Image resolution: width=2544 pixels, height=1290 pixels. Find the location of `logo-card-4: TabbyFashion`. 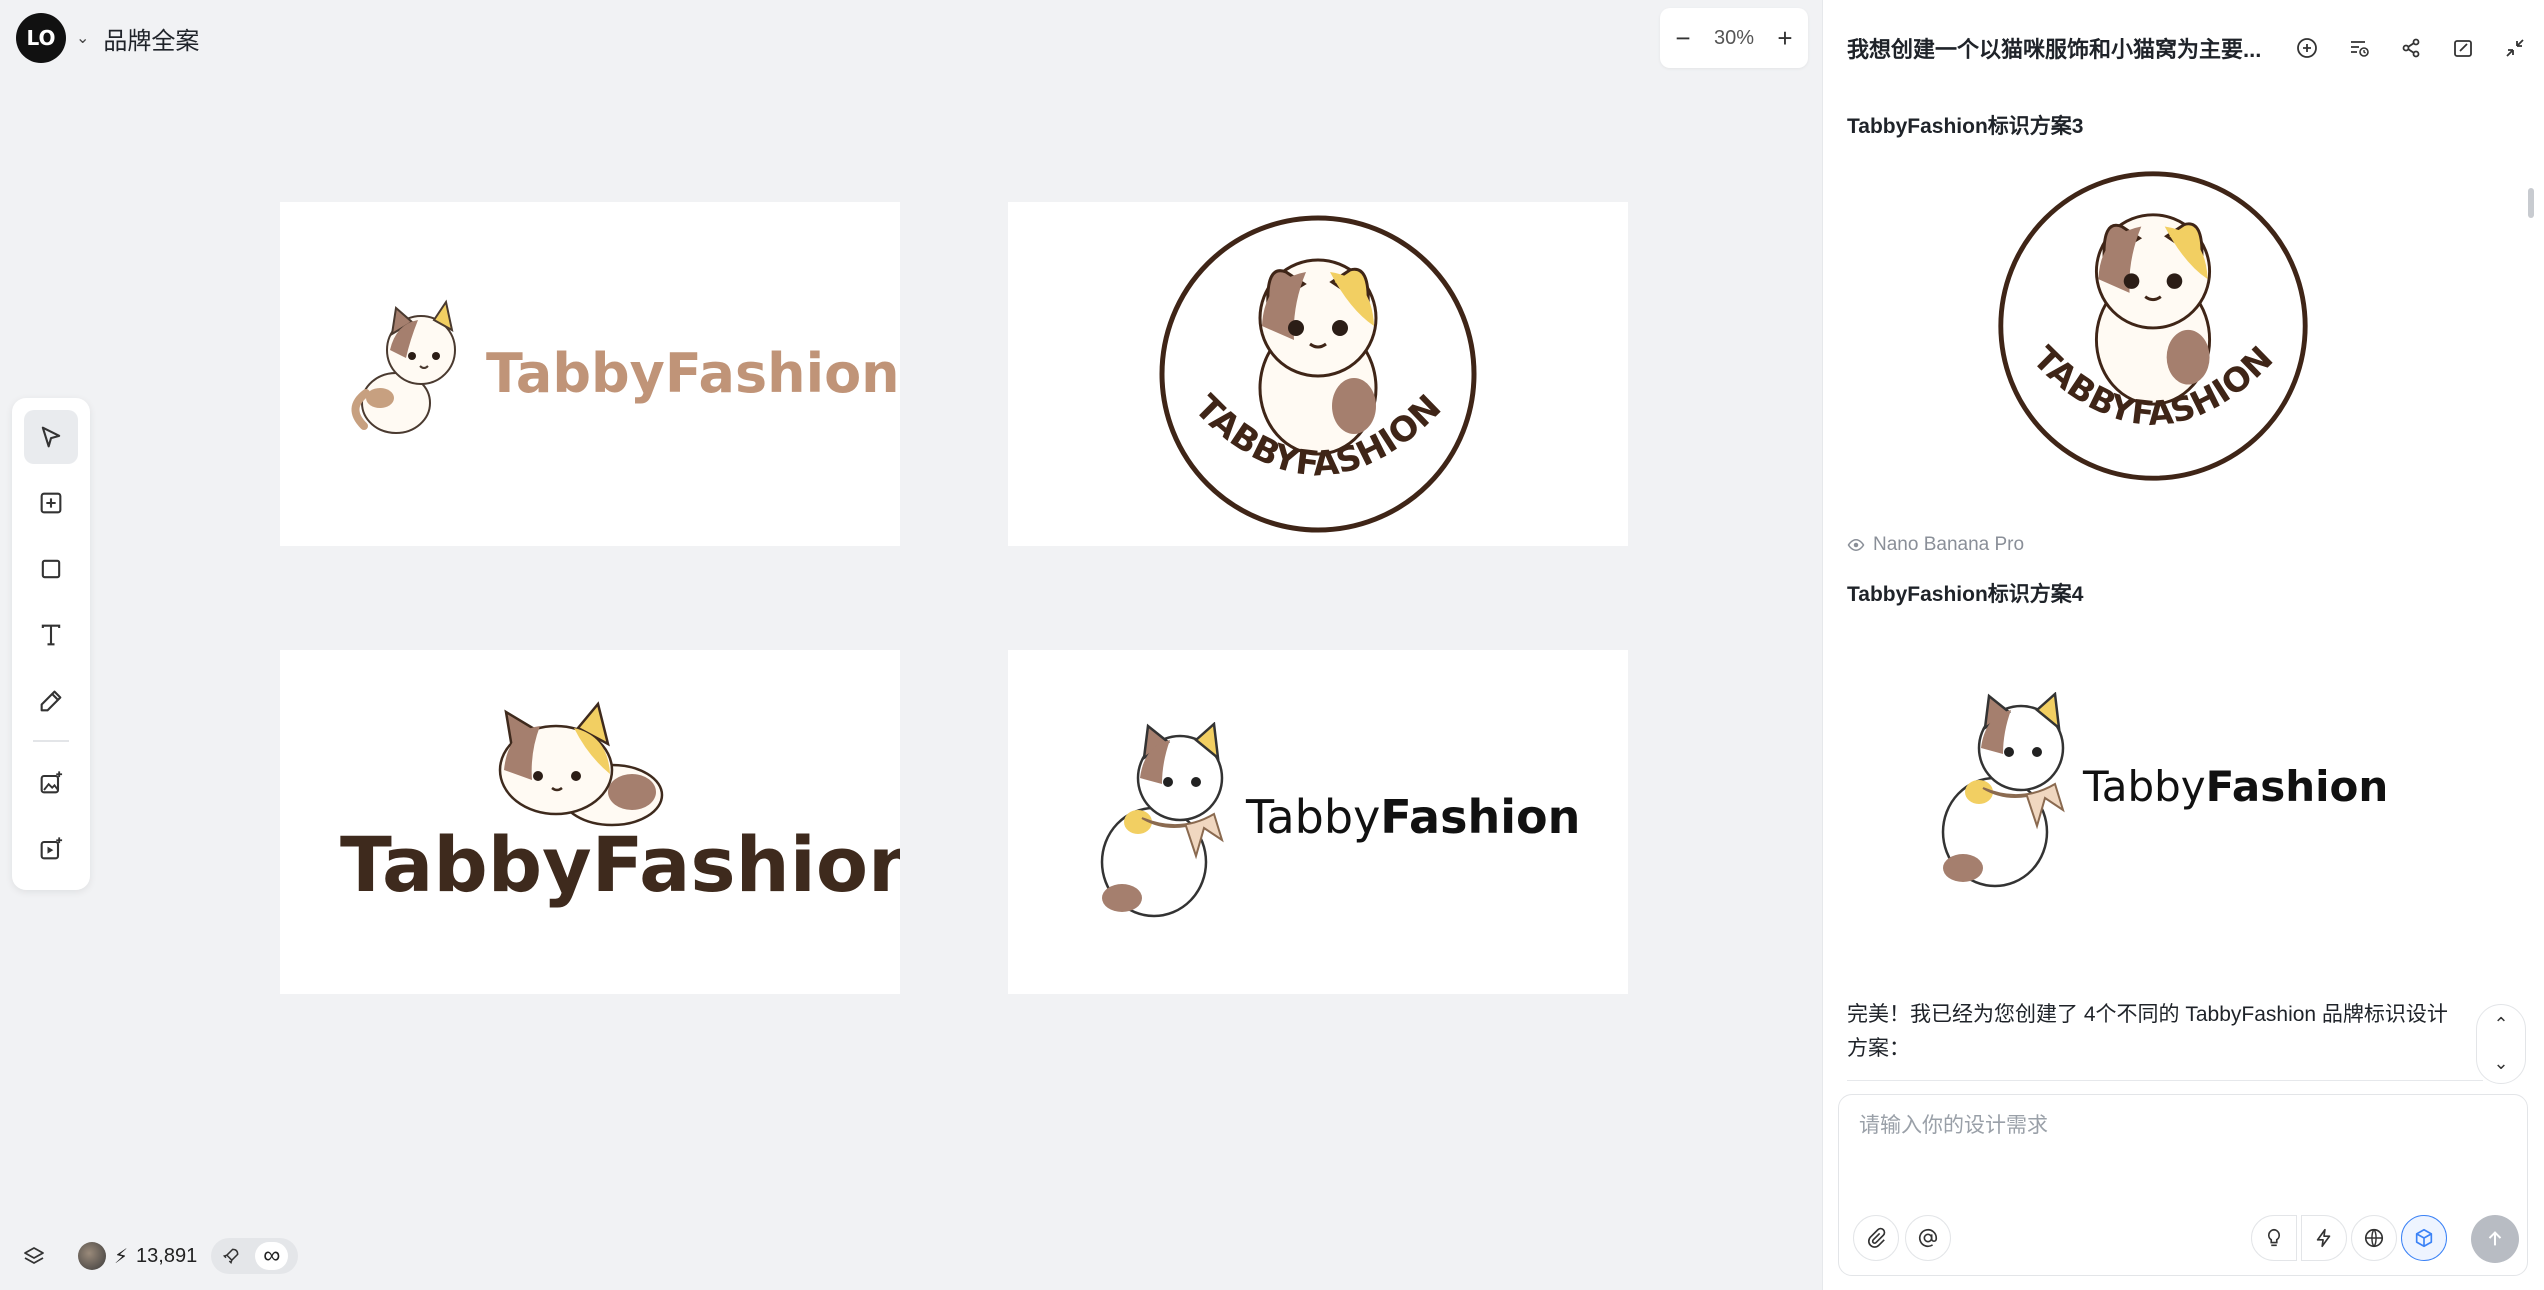

logo-card-4: TabbyFashion is located at coordinates (1318, 822).